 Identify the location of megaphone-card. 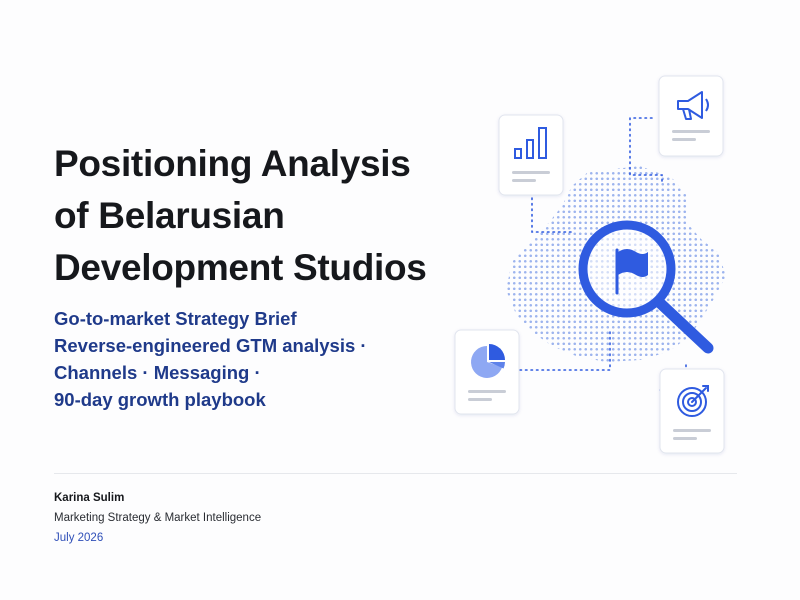
(691, 116).